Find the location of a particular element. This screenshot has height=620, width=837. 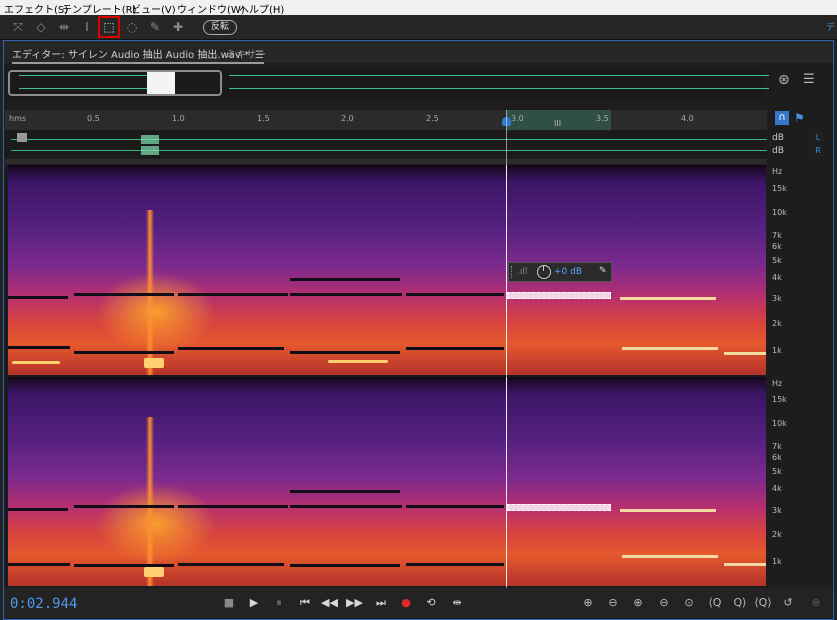

snap-icon: ∩ is located at coordinates (782, 118).